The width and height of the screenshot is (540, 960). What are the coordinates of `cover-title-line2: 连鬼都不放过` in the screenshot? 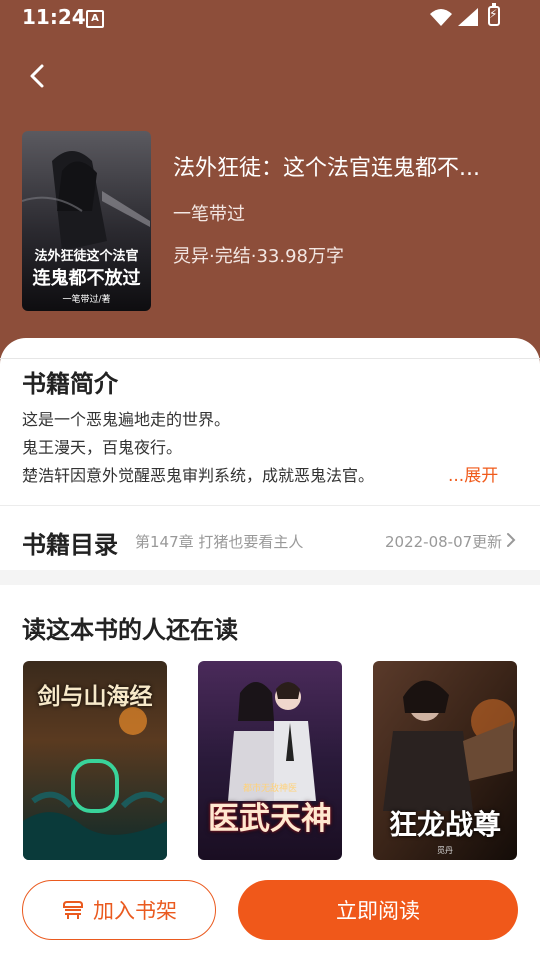 It's located at (86, 278).